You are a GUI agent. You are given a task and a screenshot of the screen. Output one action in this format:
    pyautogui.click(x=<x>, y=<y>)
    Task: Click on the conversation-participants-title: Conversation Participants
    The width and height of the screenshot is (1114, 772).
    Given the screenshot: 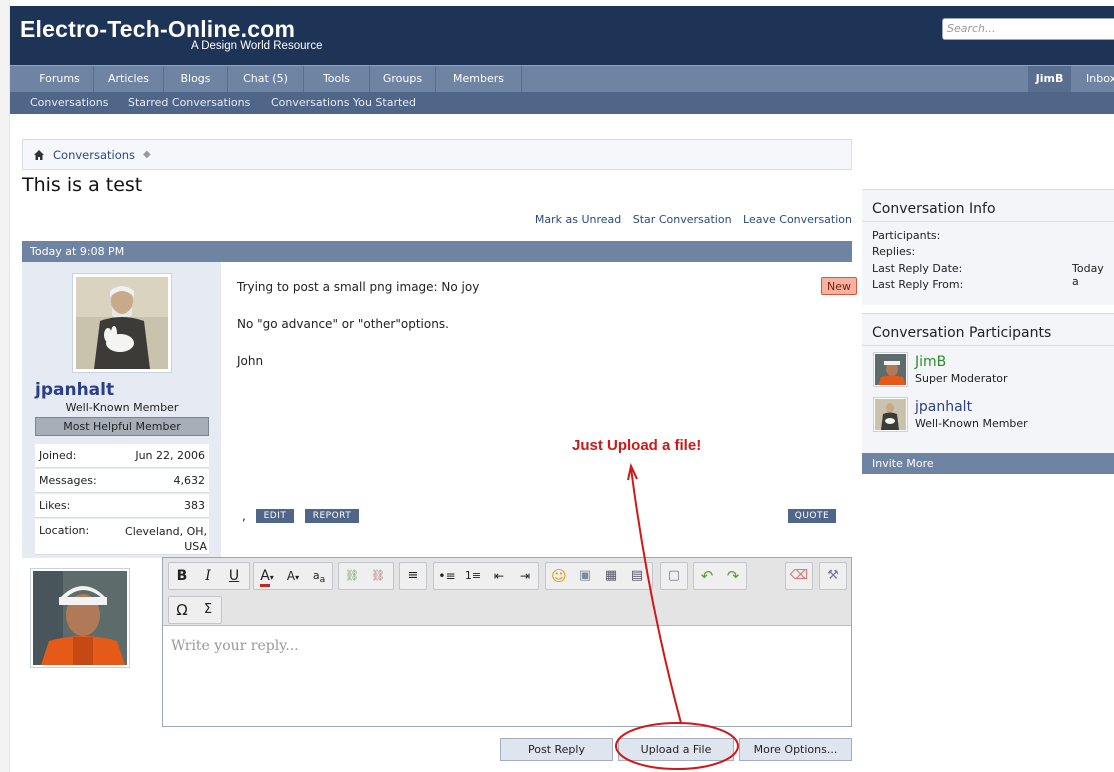 What is the action you would take?
    pyautogui.click(x=962, y=333)
    